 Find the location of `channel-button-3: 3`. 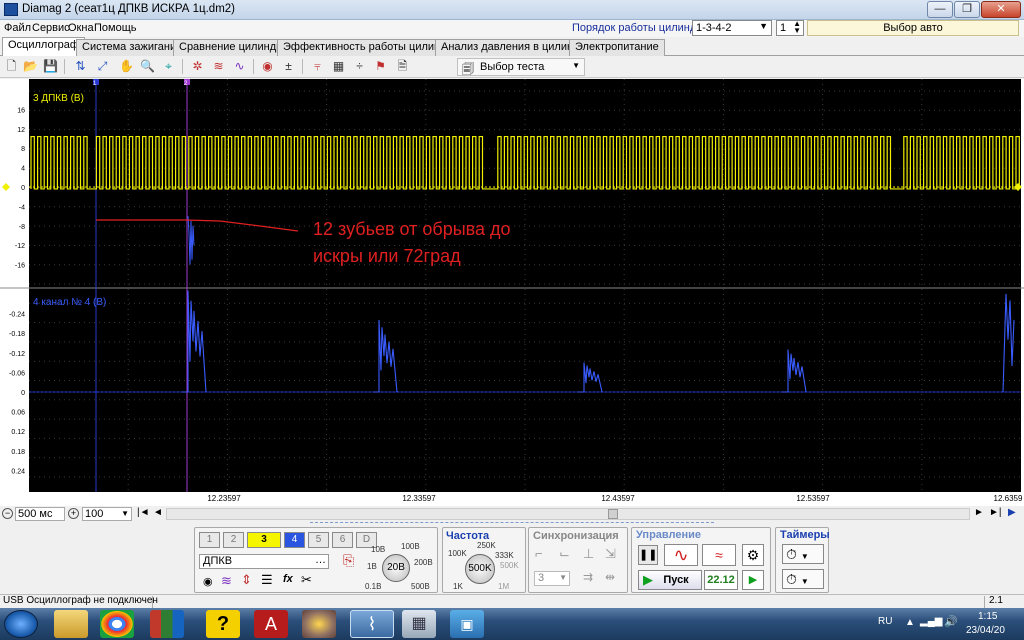

channel-button-3: 3 is located at coordinates (264, 540).